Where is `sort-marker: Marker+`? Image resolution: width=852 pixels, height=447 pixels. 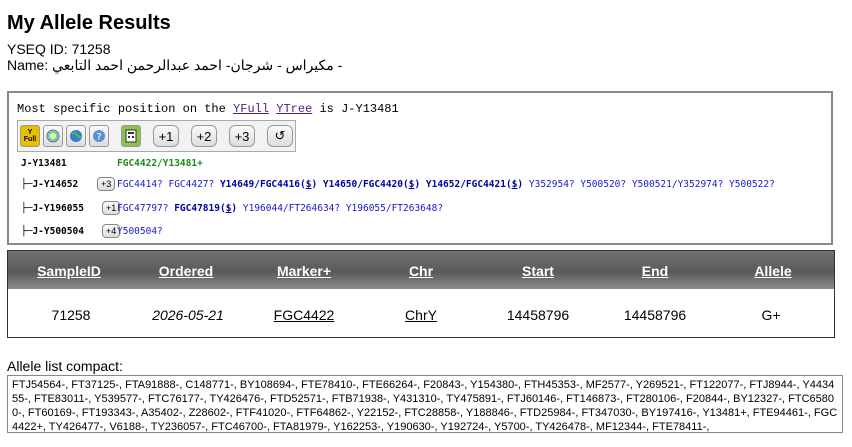
sort-marker: Marker+ is located at coordinates (304, 271).